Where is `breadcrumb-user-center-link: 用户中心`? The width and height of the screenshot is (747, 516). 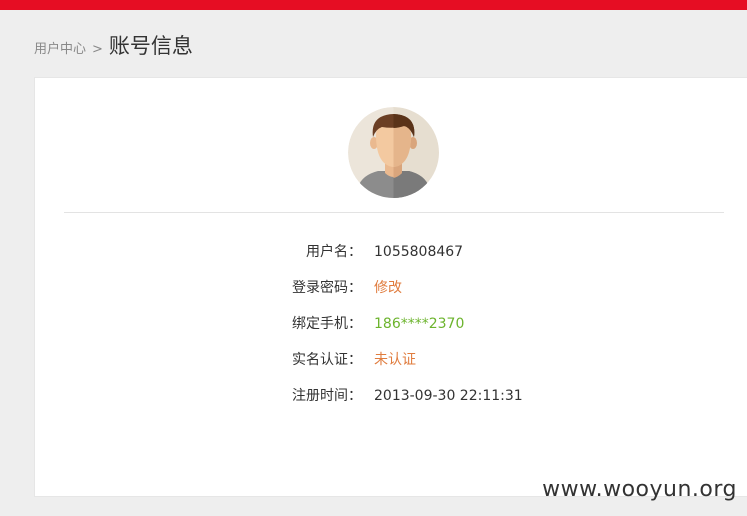 breadcrumb-user-center-link: 用户中心 is located at coordinates (60, 47).